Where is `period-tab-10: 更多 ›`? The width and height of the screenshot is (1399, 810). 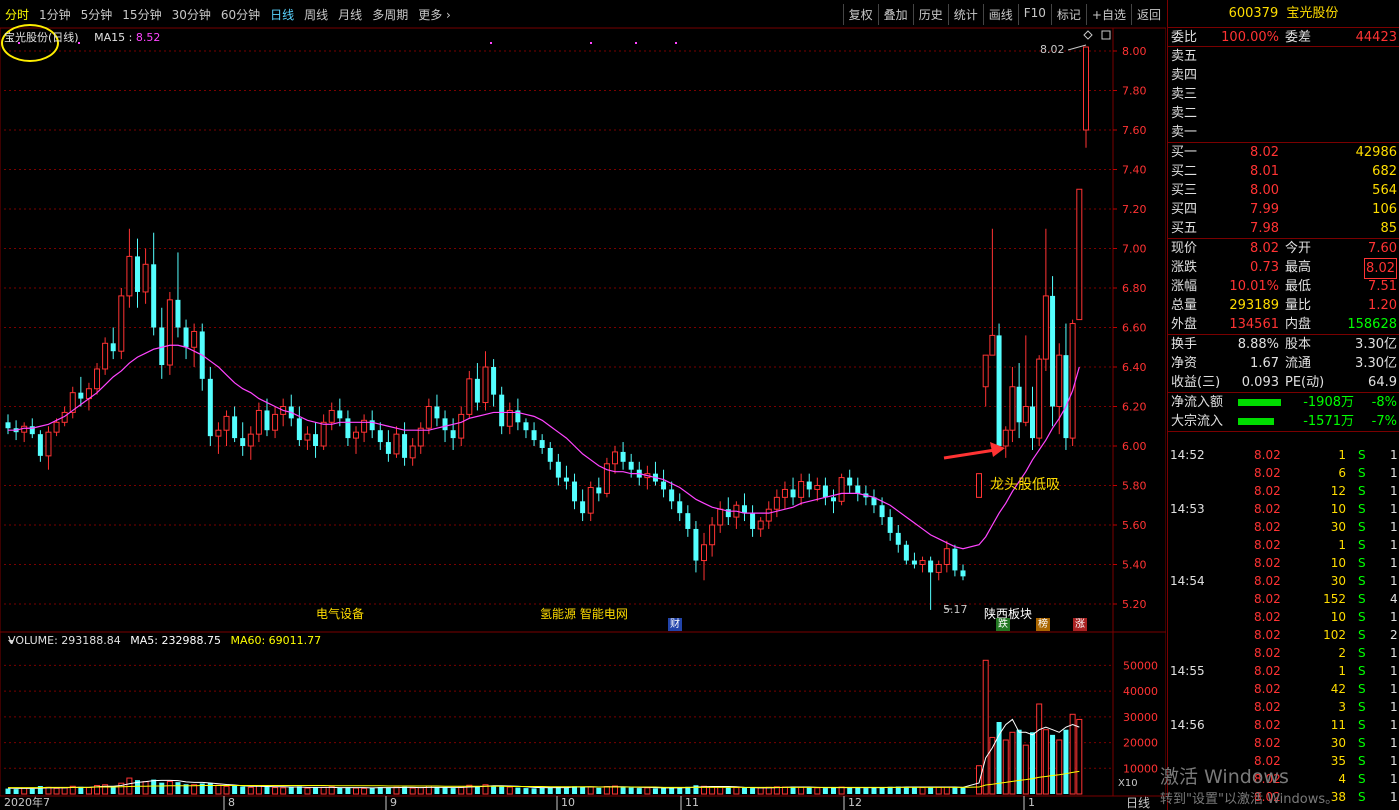 period-tab-10: 更多 › is located at coordinates (434, 14).